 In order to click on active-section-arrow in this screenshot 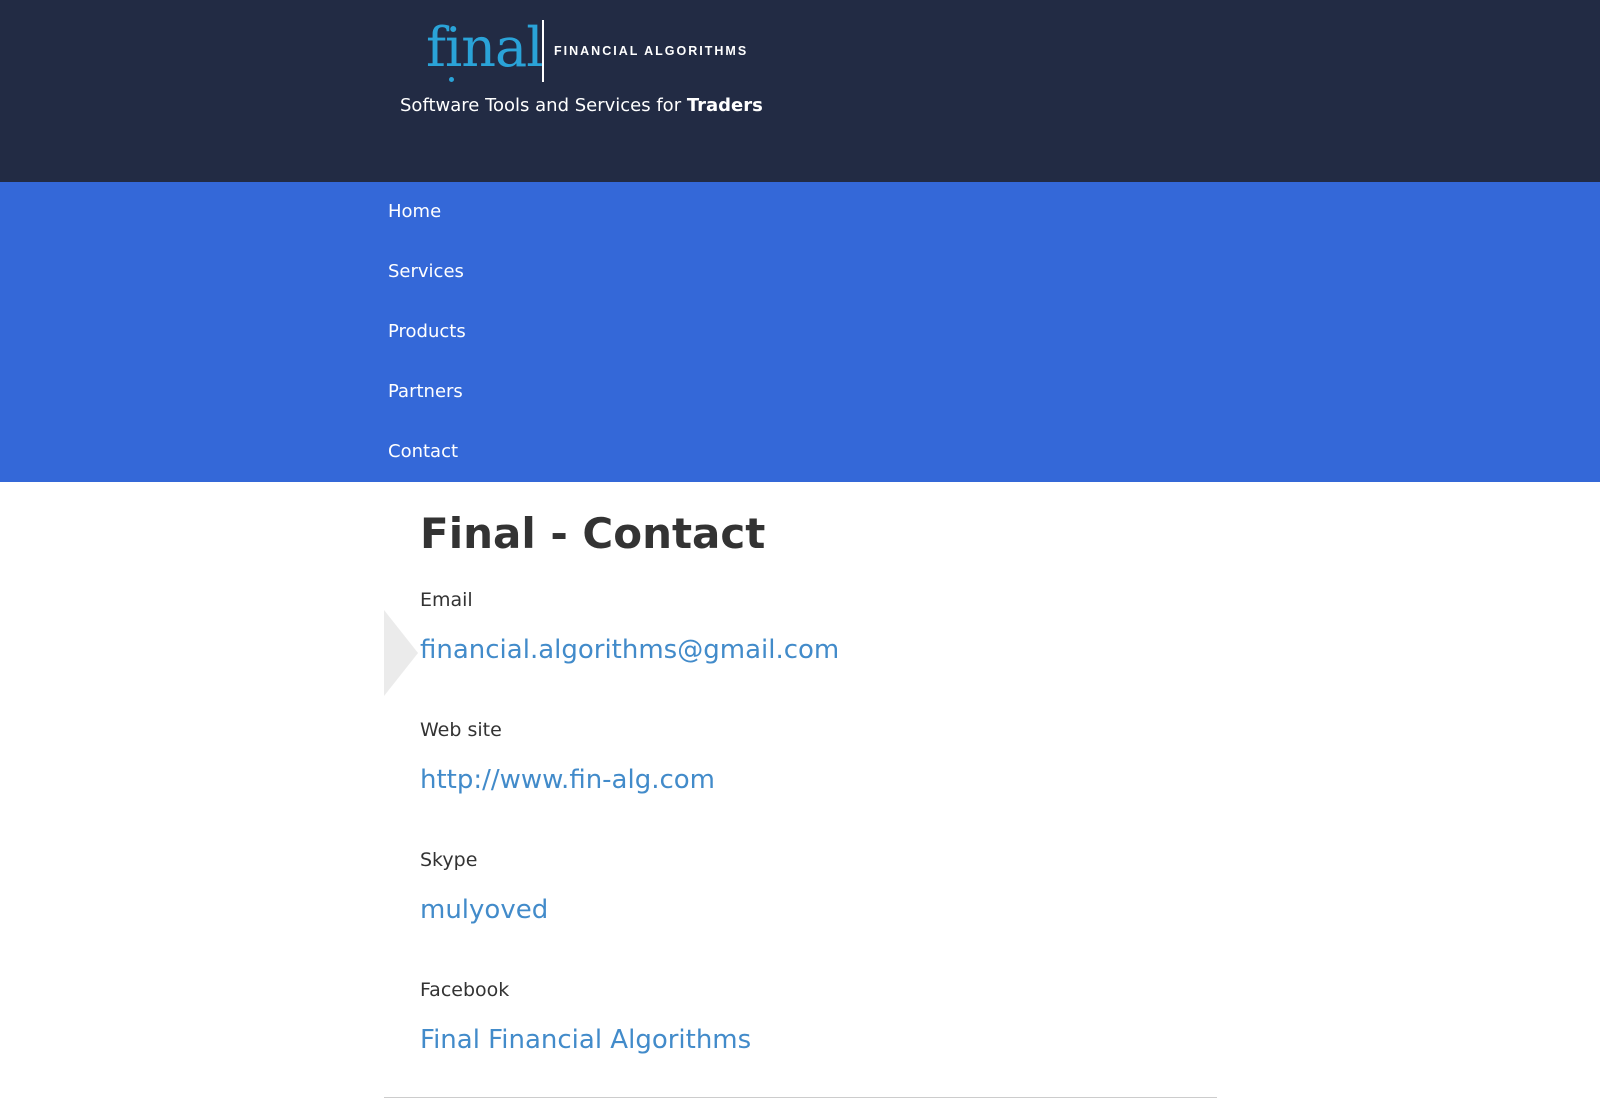, I will do `click(401, 653)`.